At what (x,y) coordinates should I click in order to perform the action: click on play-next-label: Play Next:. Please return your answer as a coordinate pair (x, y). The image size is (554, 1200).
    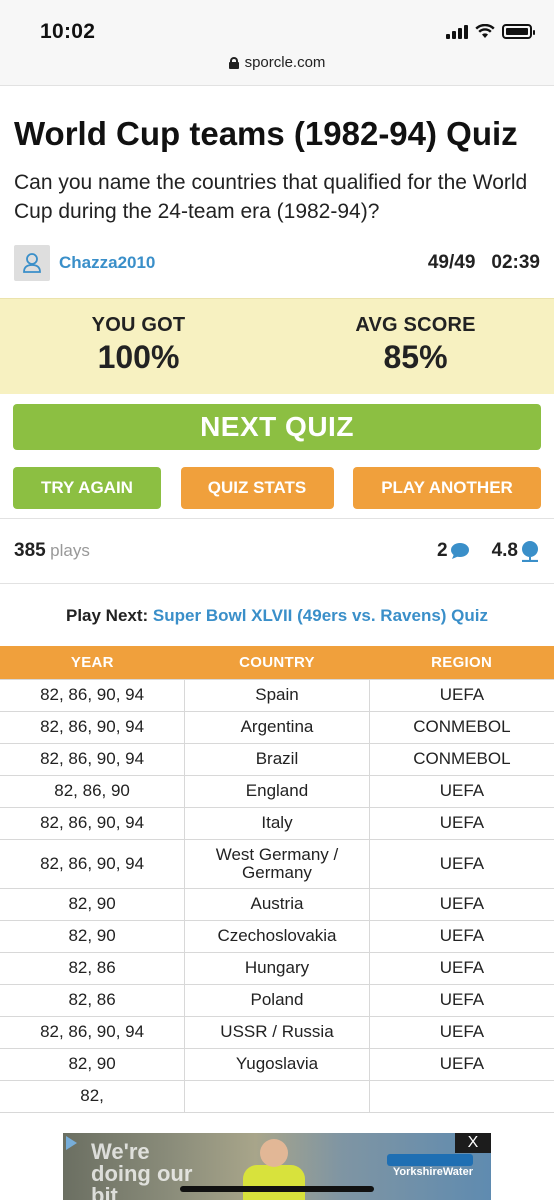
    Looking at the image, I should click on (107, 615).